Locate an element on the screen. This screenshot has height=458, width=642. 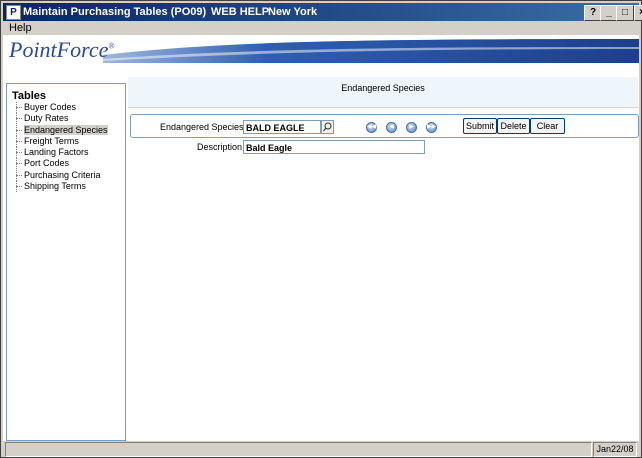
last-record-icon: ▶▶ is located at coordinates (431, 127).